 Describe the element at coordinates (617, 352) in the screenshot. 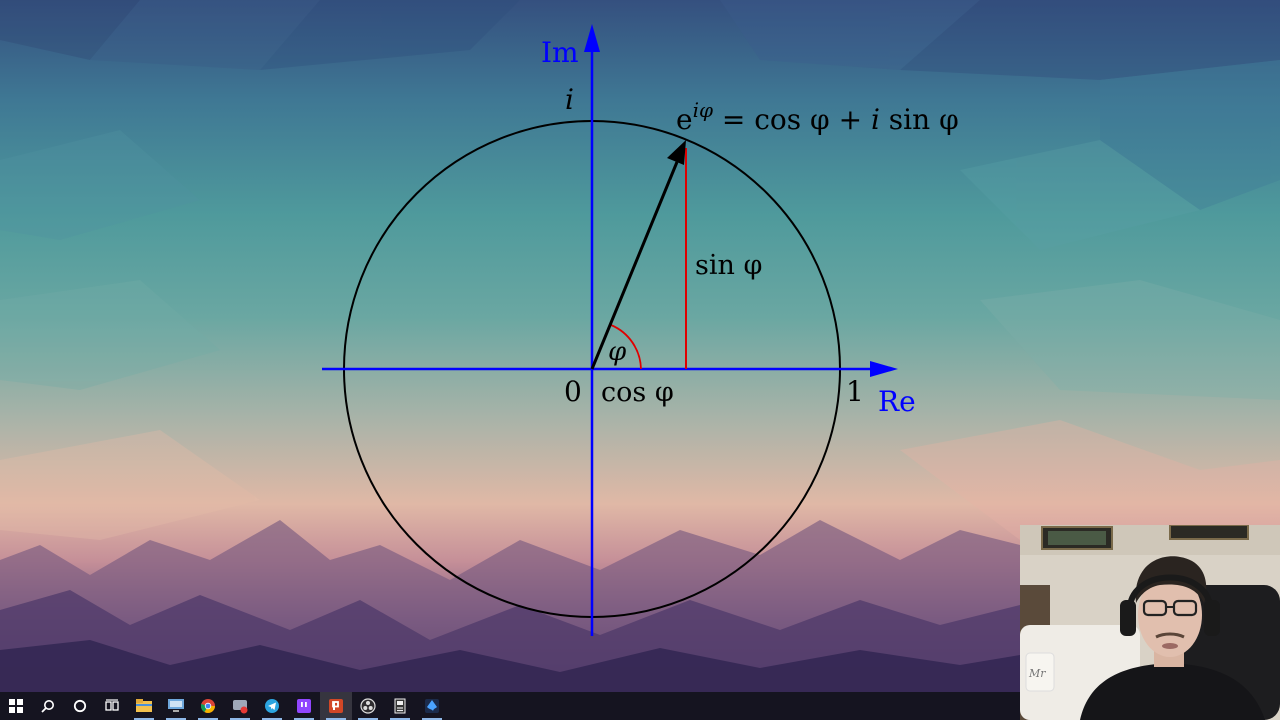

I see `angle-phi-label: φ` at that location.